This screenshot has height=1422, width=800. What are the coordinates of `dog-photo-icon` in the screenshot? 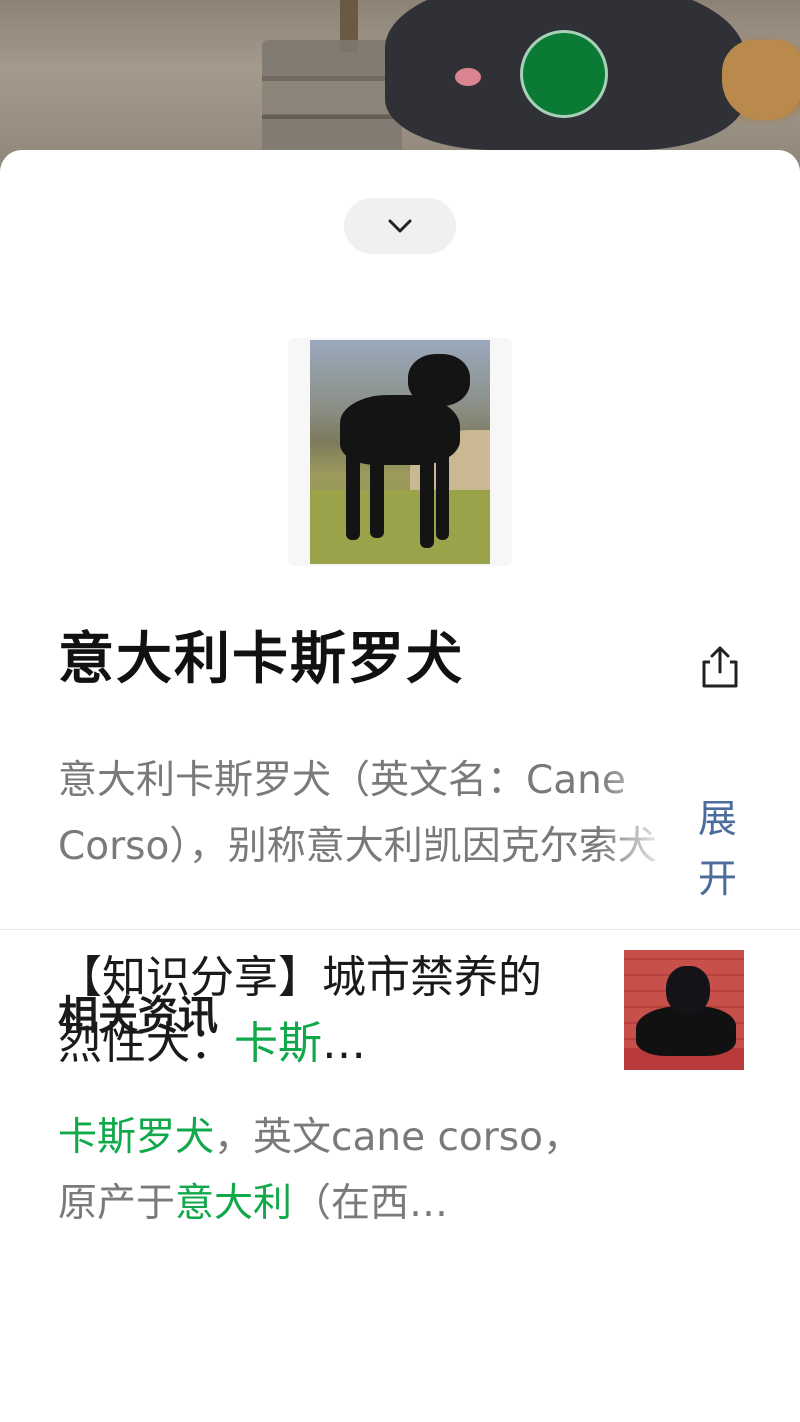 It's located at (400, 452).